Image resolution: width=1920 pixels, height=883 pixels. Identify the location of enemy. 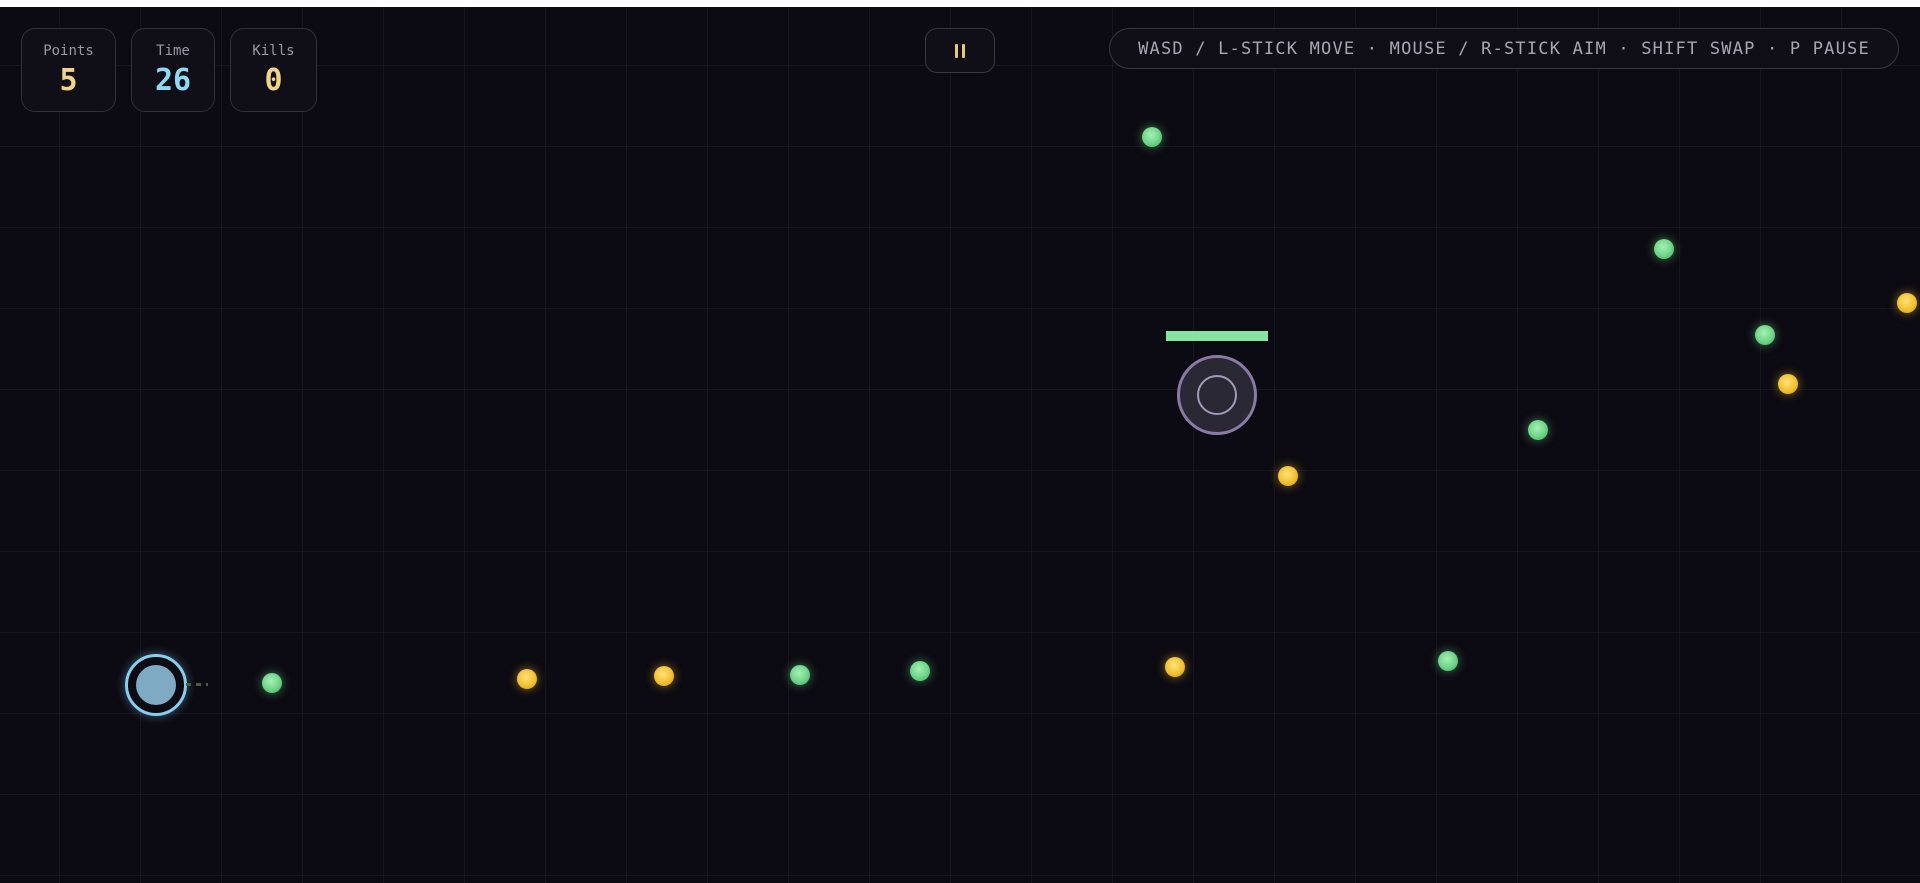
(1217, 395).